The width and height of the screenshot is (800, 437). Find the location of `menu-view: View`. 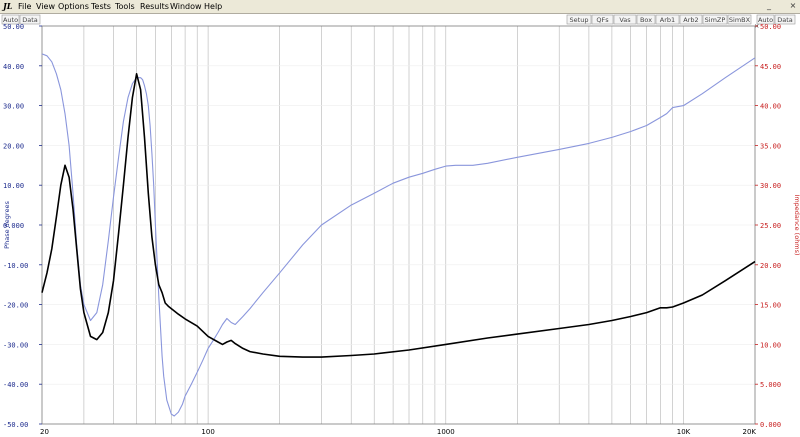

menu-view: View is located at coordinates (45, 6).